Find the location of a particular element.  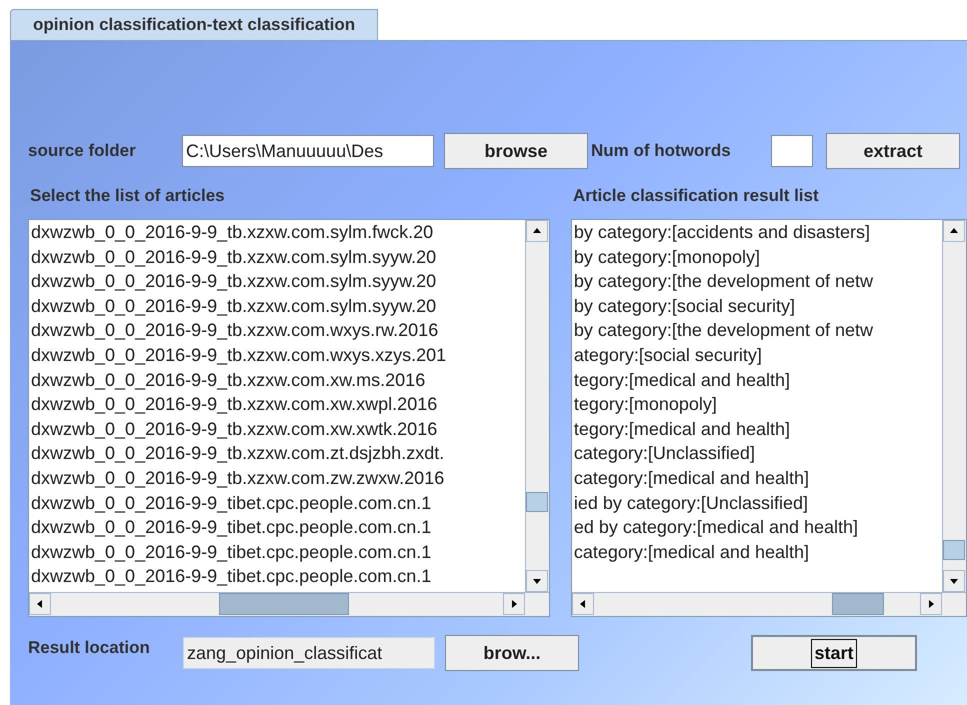

list-item: dxwzwb_0_0_2016-9-9_tb.xzxw.com.xw.ms.2016 is located at coordinates (228, 380).